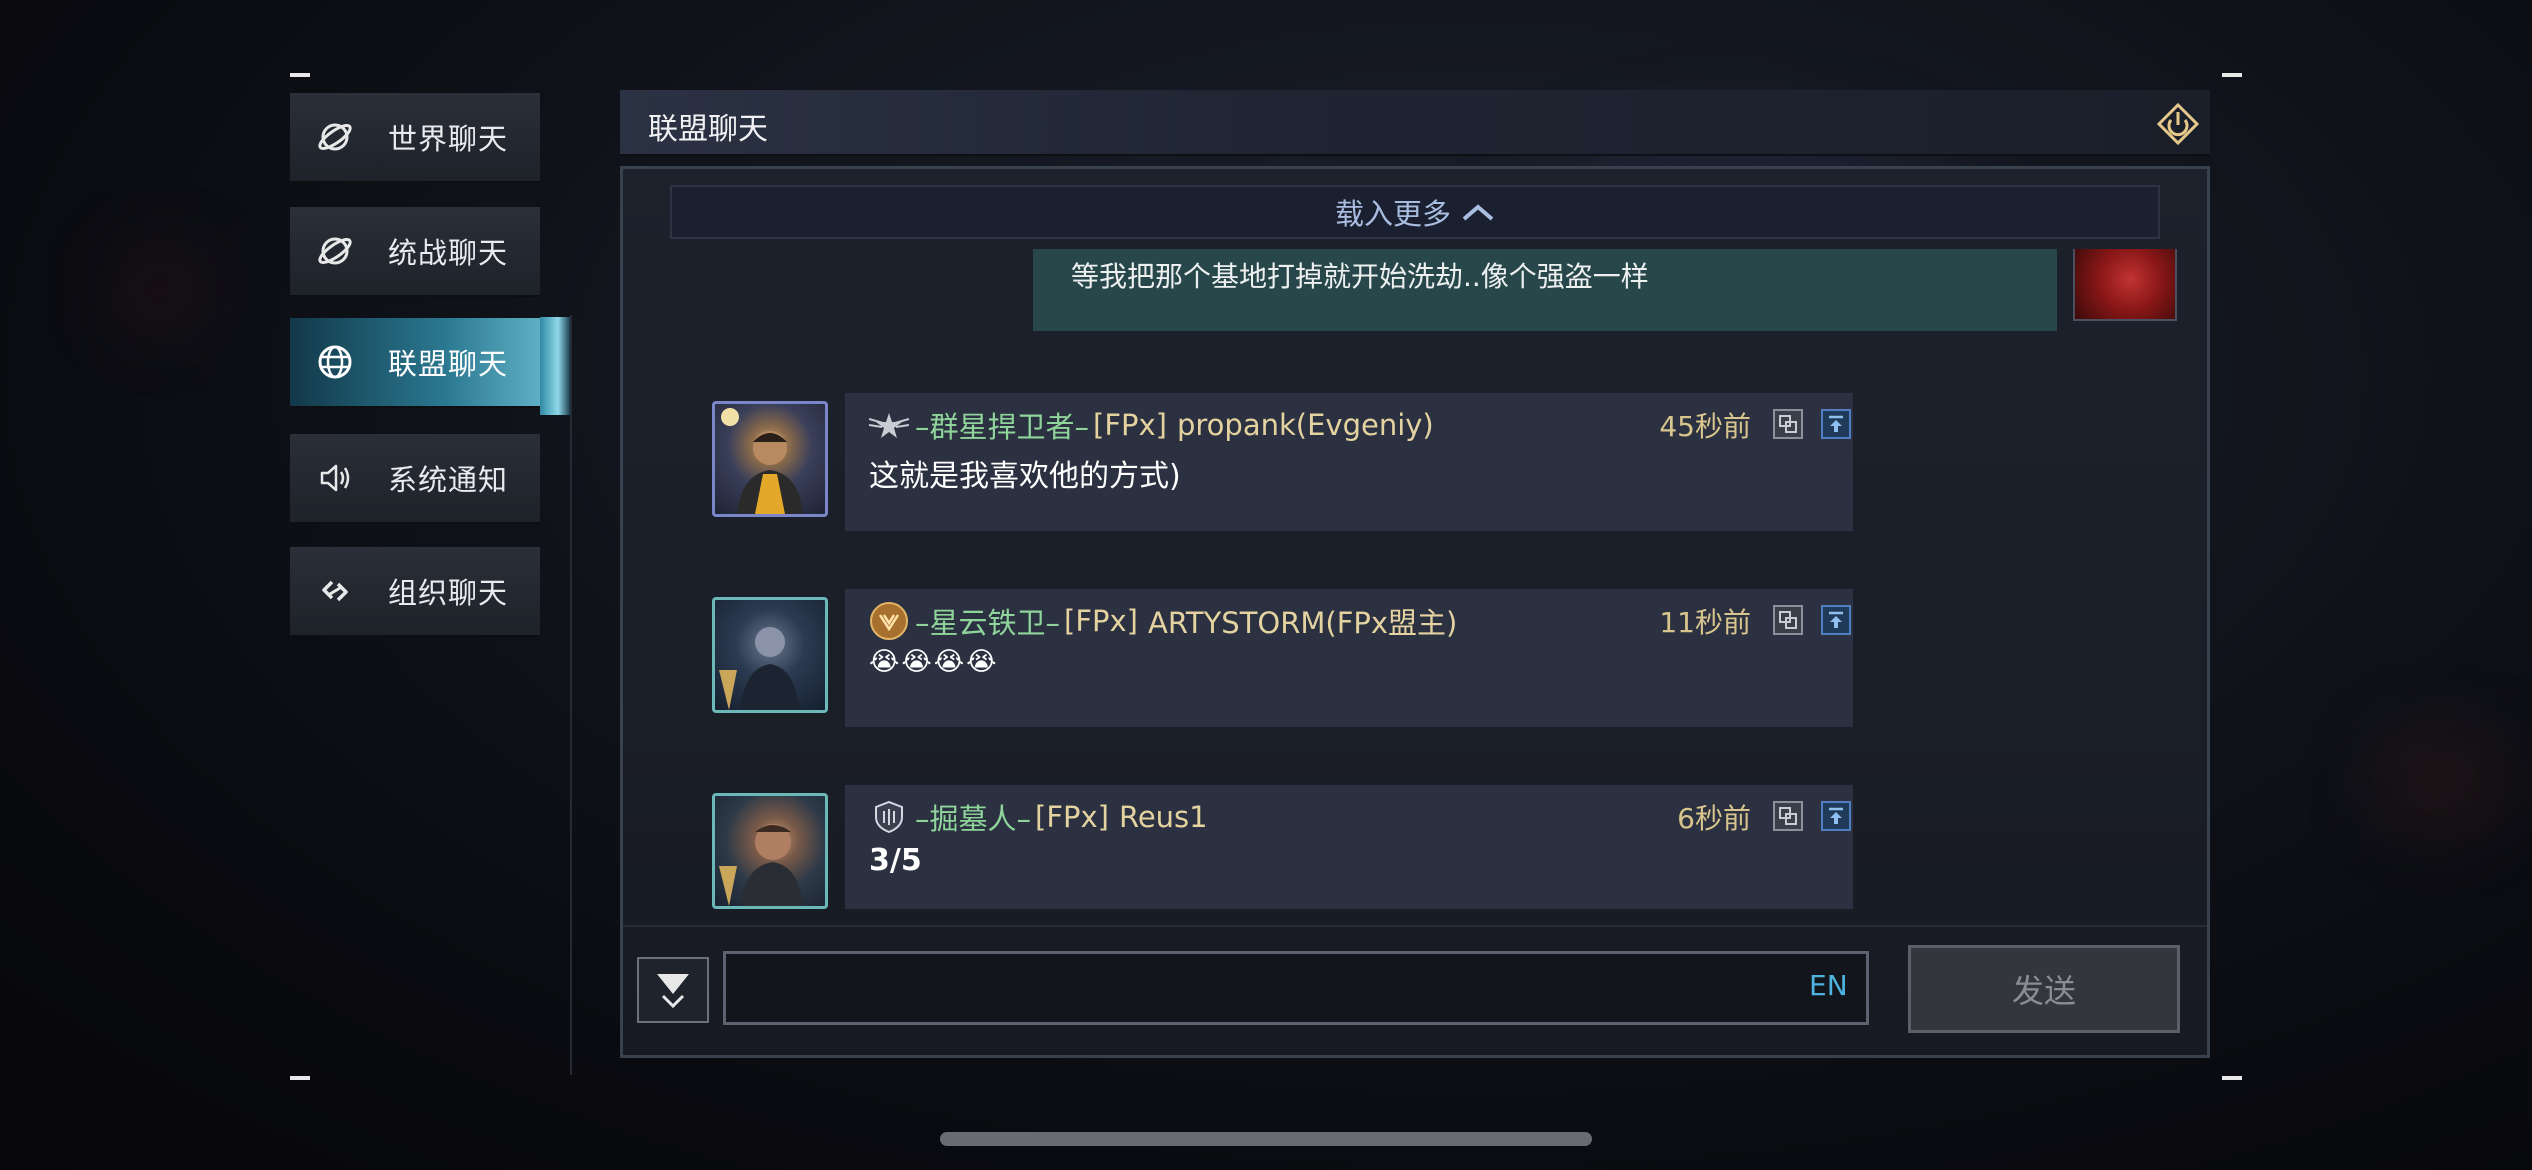 This screenshot has height=1170, width=2532. I want to click on sidebar-item-label: 世界聊天, so click(448, 139).